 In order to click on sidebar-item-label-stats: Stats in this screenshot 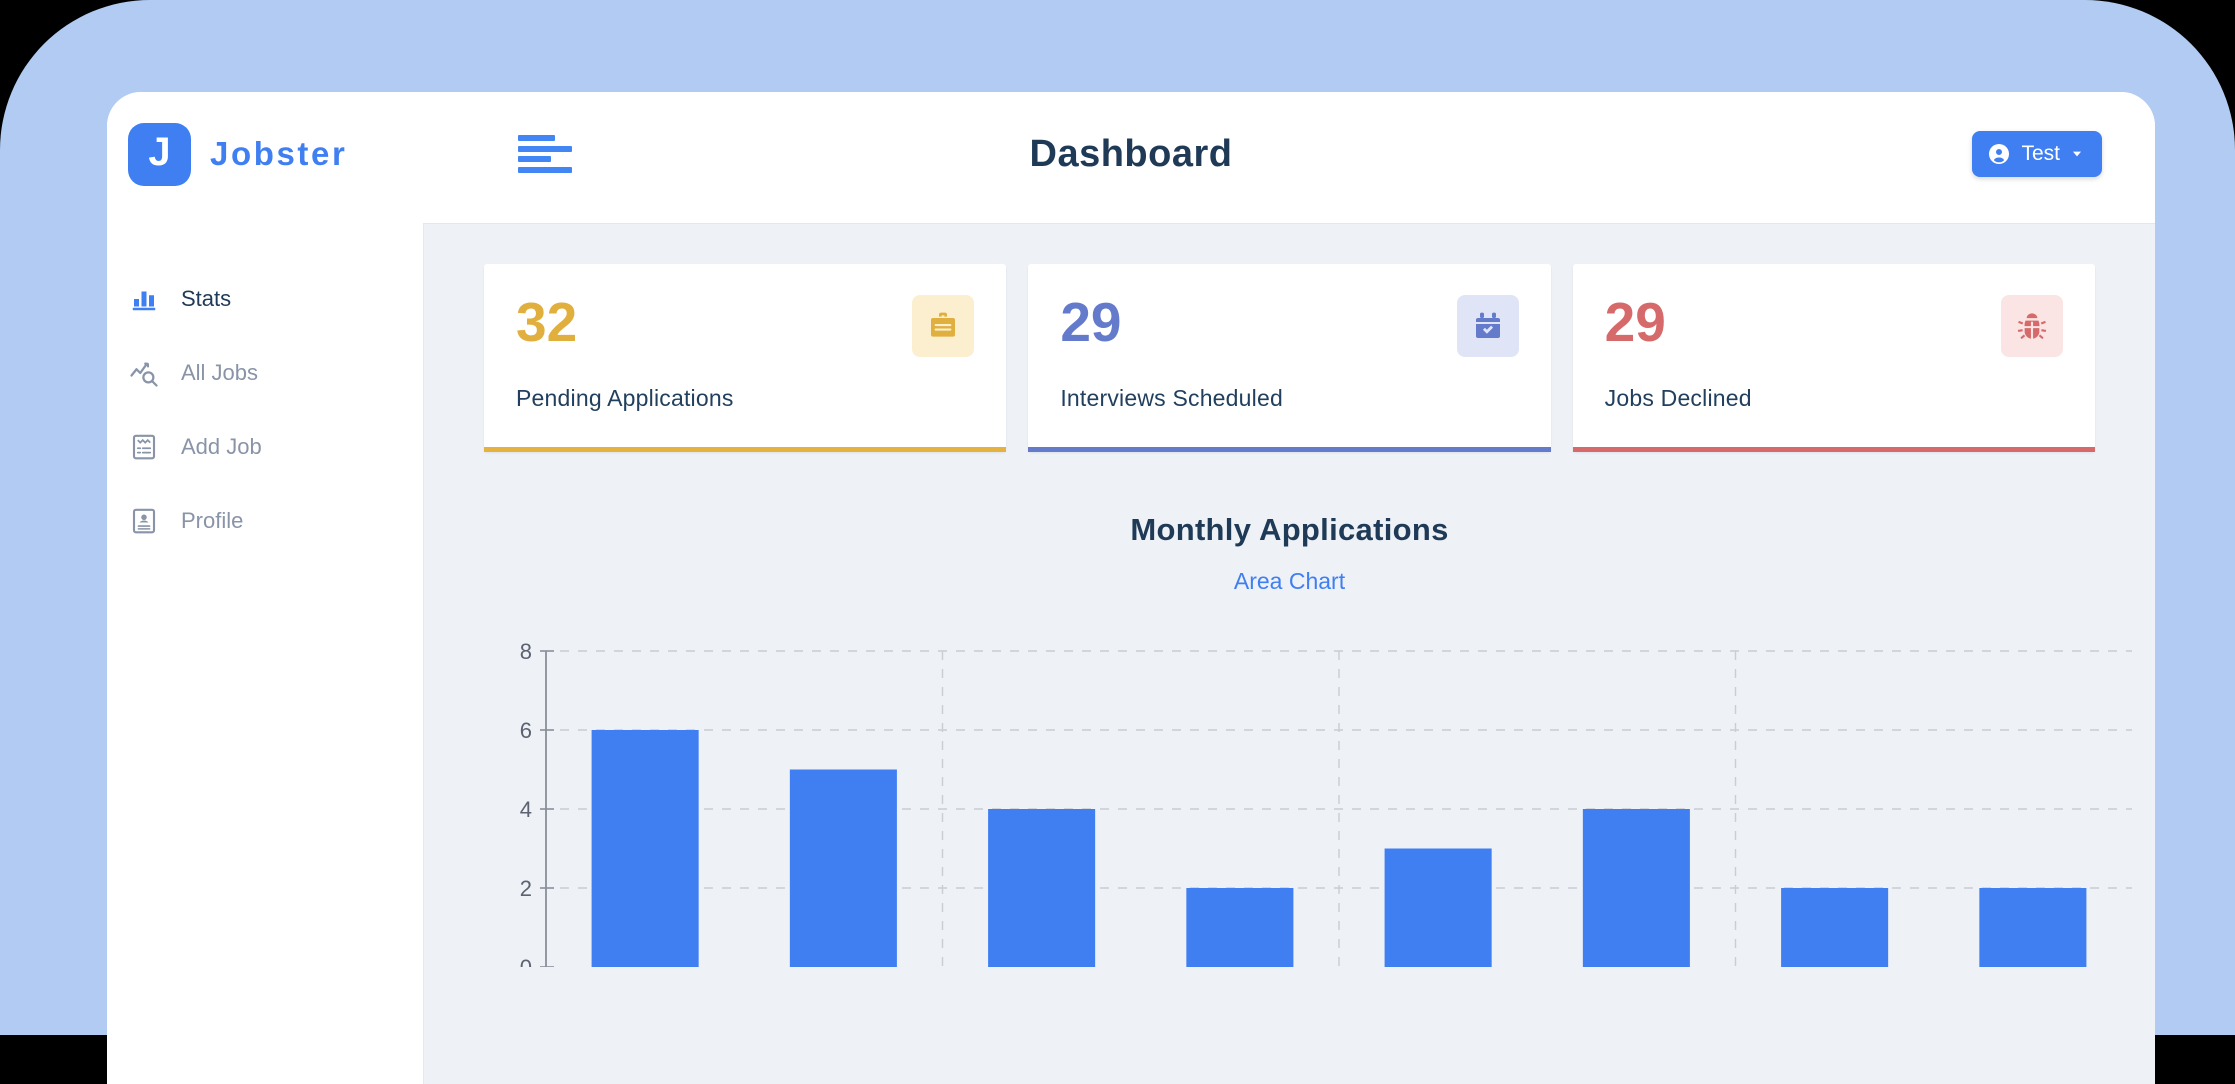, I will do `click(206, 298)`.